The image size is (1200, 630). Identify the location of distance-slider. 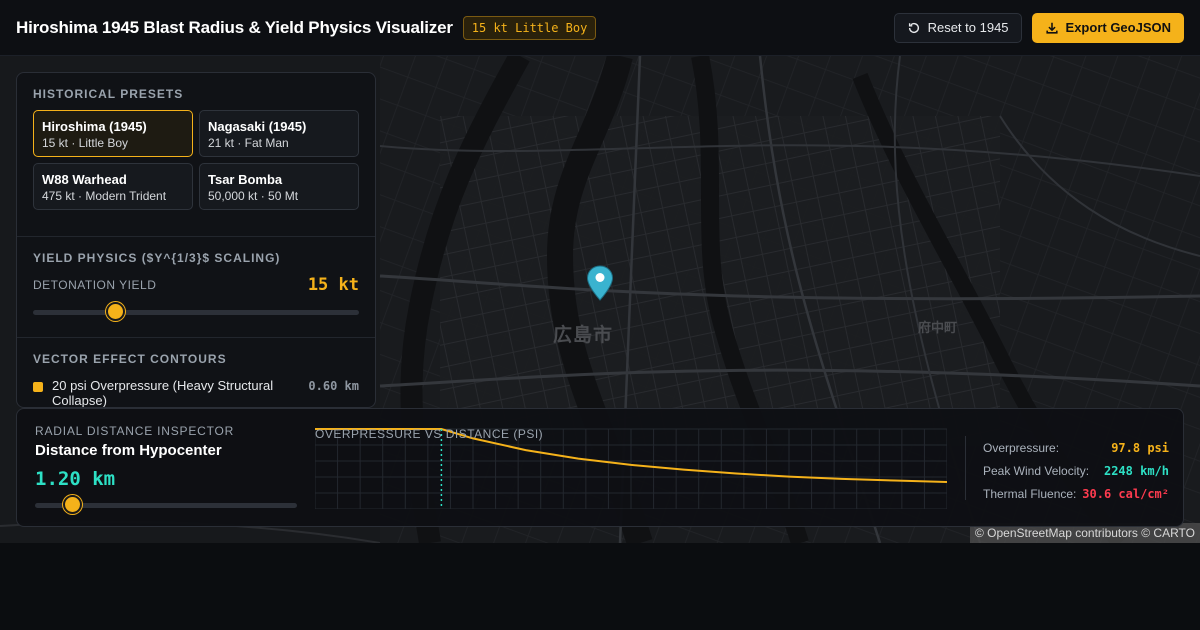
(166, 505).